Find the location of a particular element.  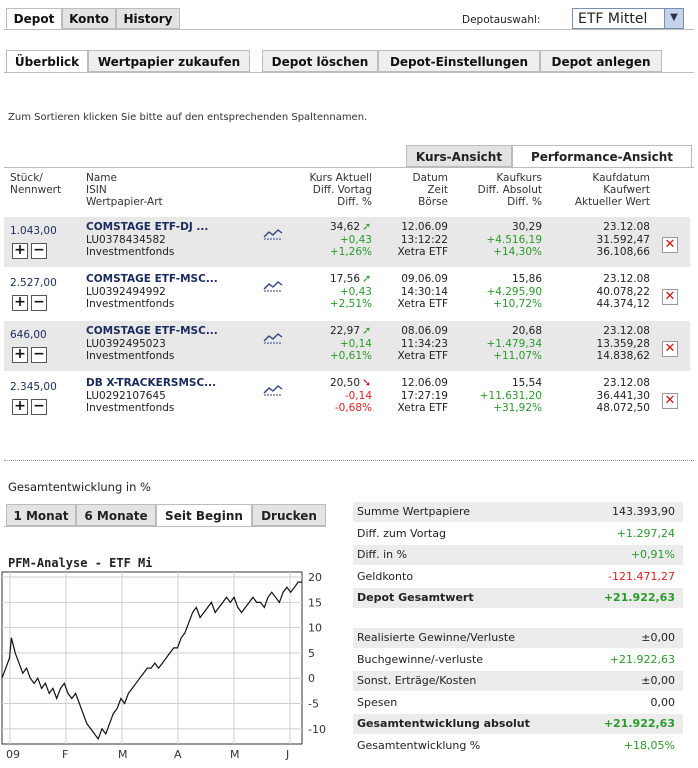

subtab-ueberblick: Überblick is located at coordinates (47, 61).